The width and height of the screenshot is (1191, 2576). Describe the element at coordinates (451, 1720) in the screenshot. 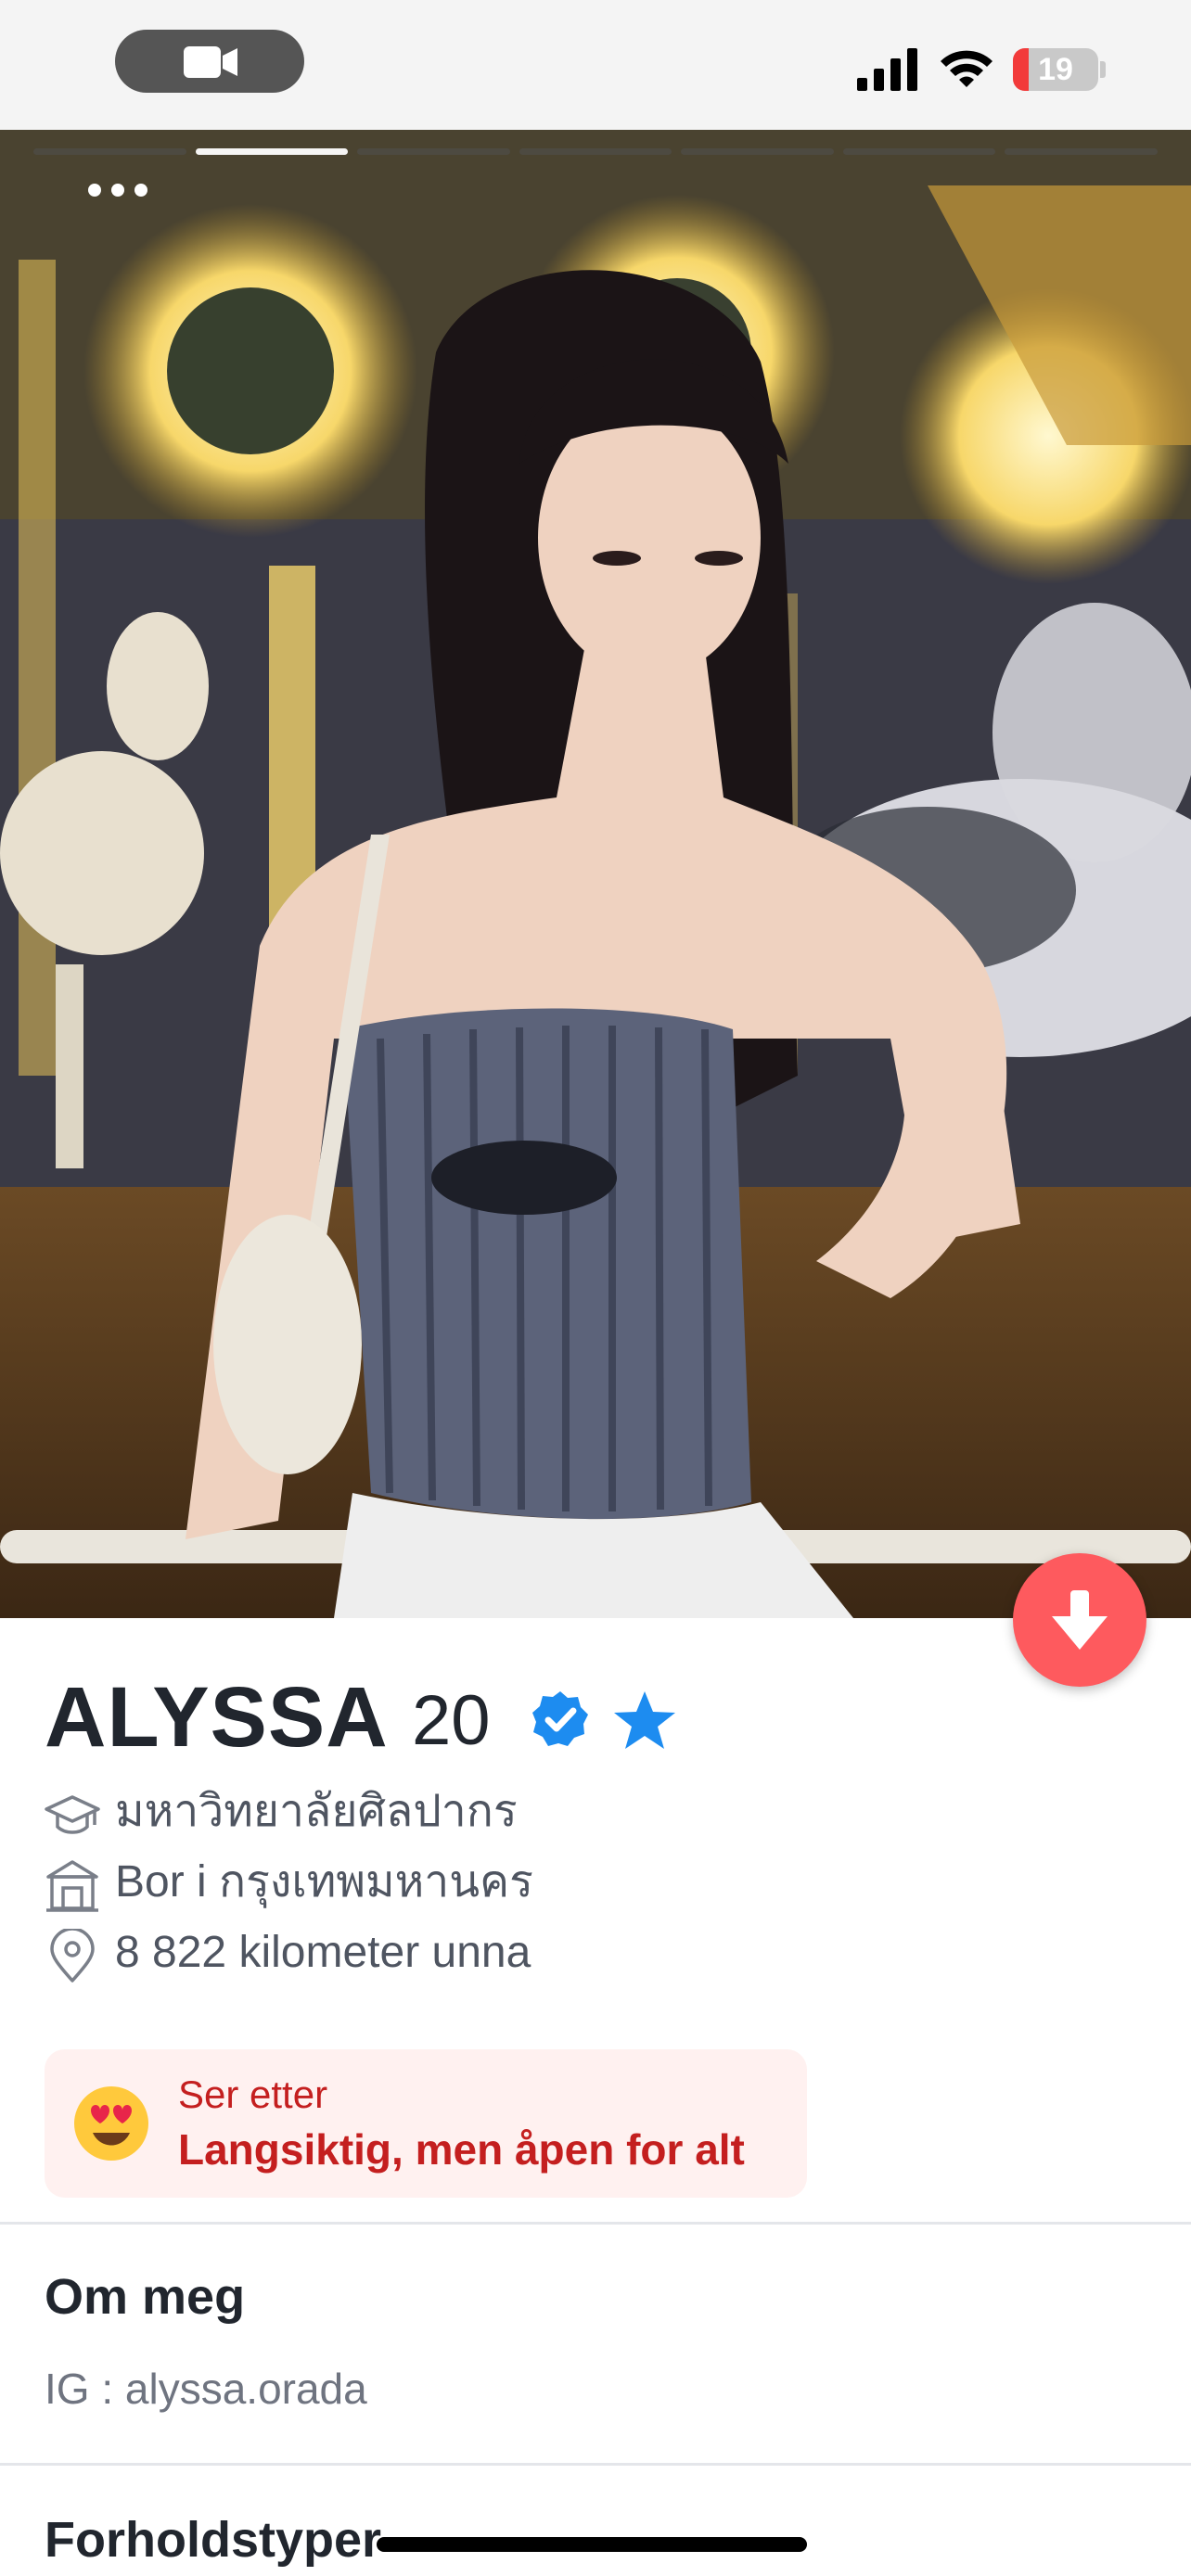

I see `profile-age: 20` at that location.